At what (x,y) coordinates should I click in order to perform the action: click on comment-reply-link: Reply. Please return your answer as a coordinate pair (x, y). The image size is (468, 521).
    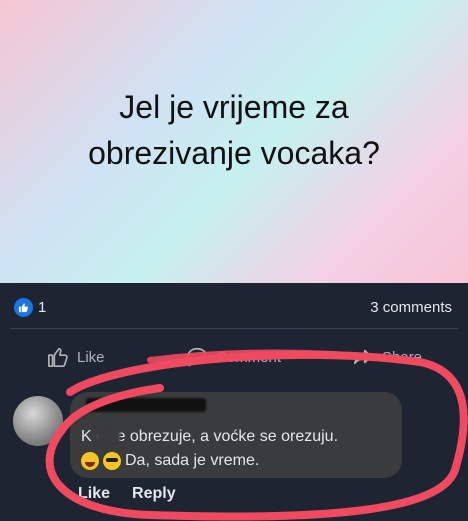
    Looking at the image, I should click on (154, 494).